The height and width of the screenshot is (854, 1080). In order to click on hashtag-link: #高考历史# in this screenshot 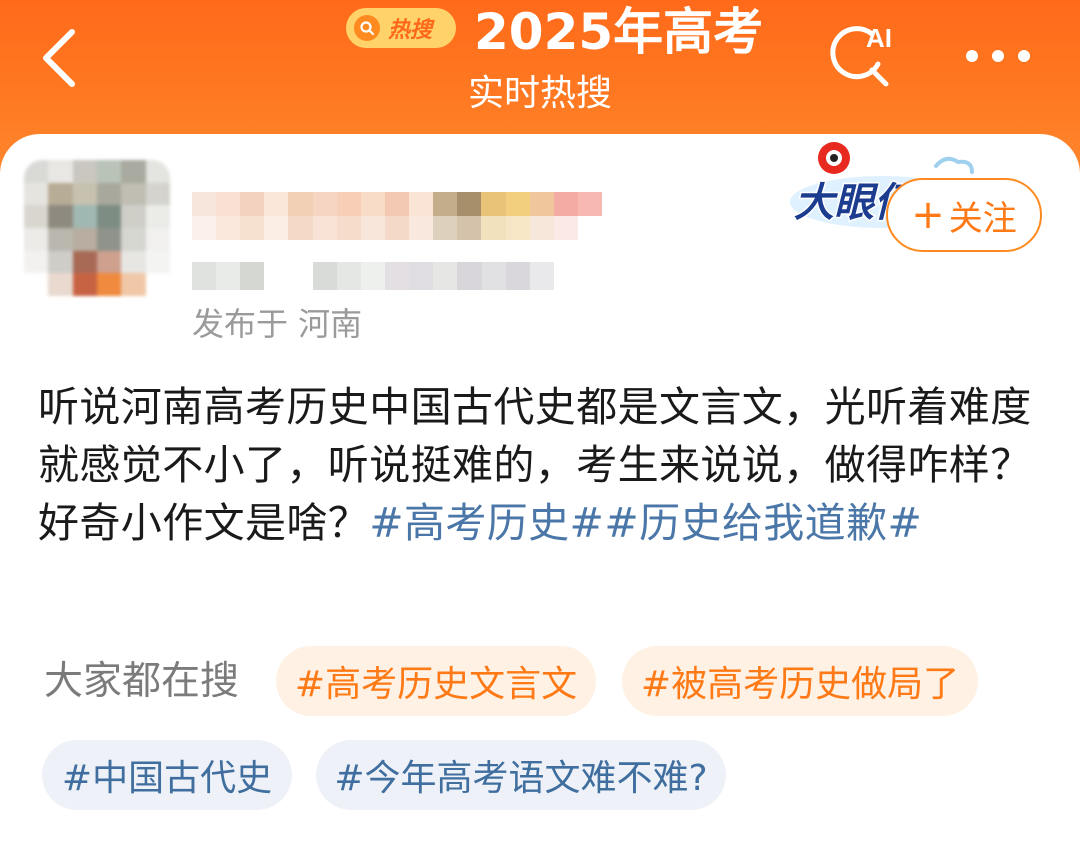, I will do `click(486, 523)`.